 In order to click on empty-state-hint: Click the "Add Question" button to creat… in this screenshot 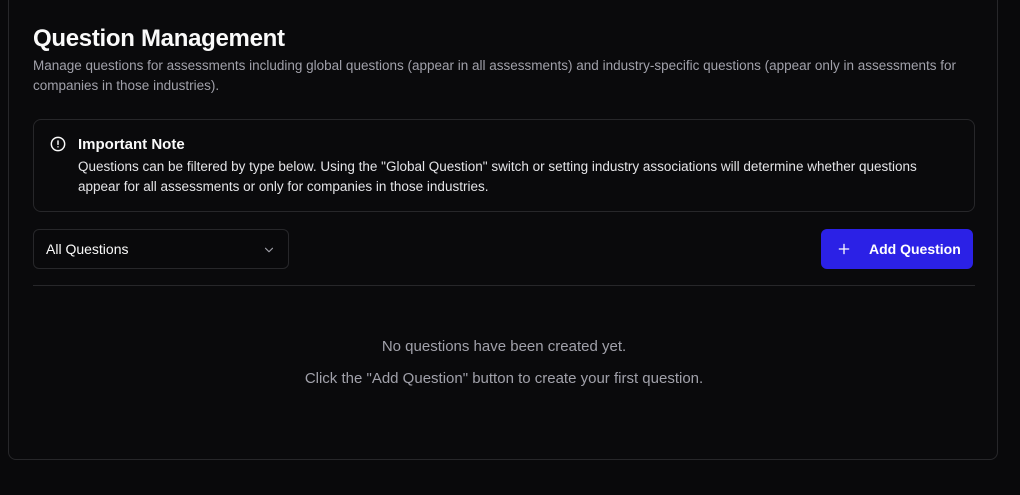, I will do `click(504, 378)`.